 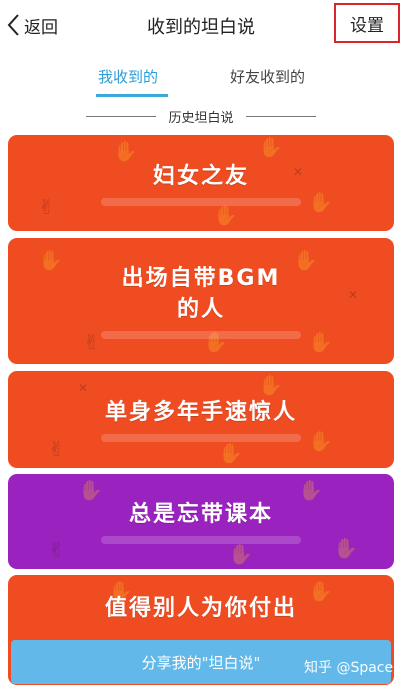 I want to click on card-text: 出场自带BGM 的人, so click(x=201, y=294).